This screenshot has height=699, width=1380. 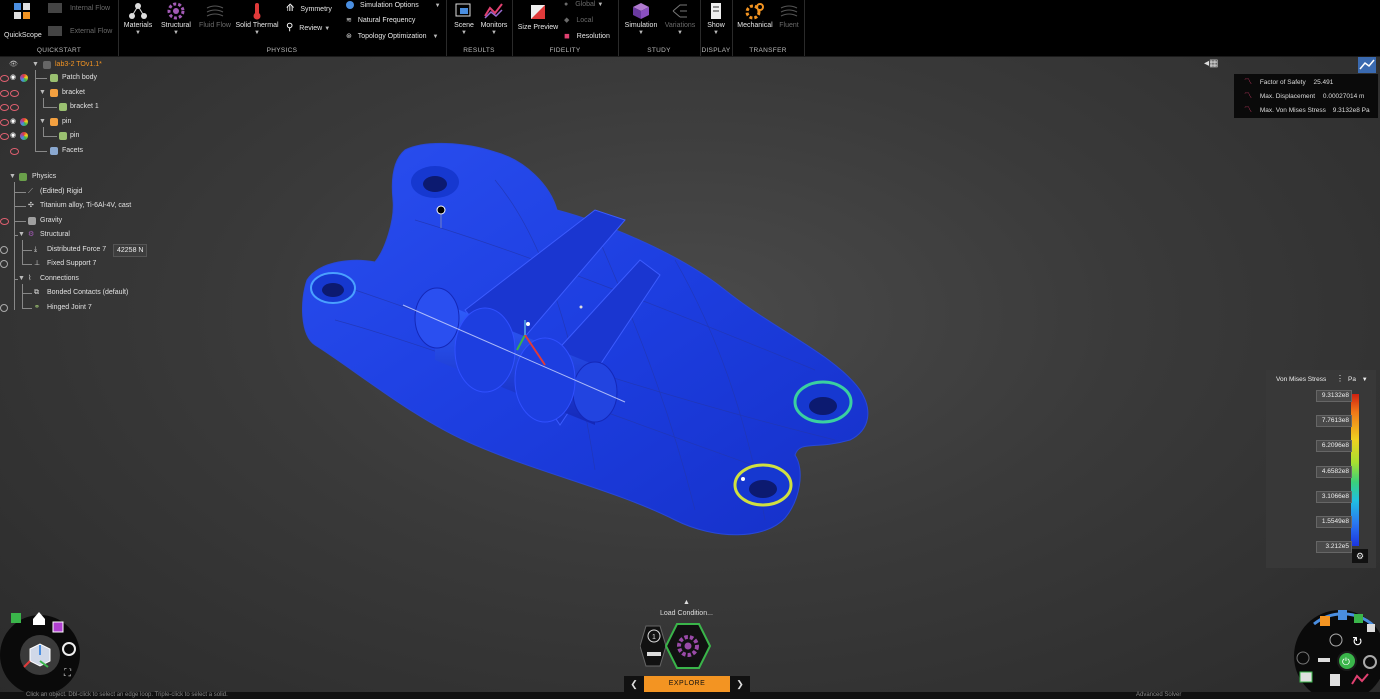 I want to click on purple-cube-icon, so click(x=58, y=627).